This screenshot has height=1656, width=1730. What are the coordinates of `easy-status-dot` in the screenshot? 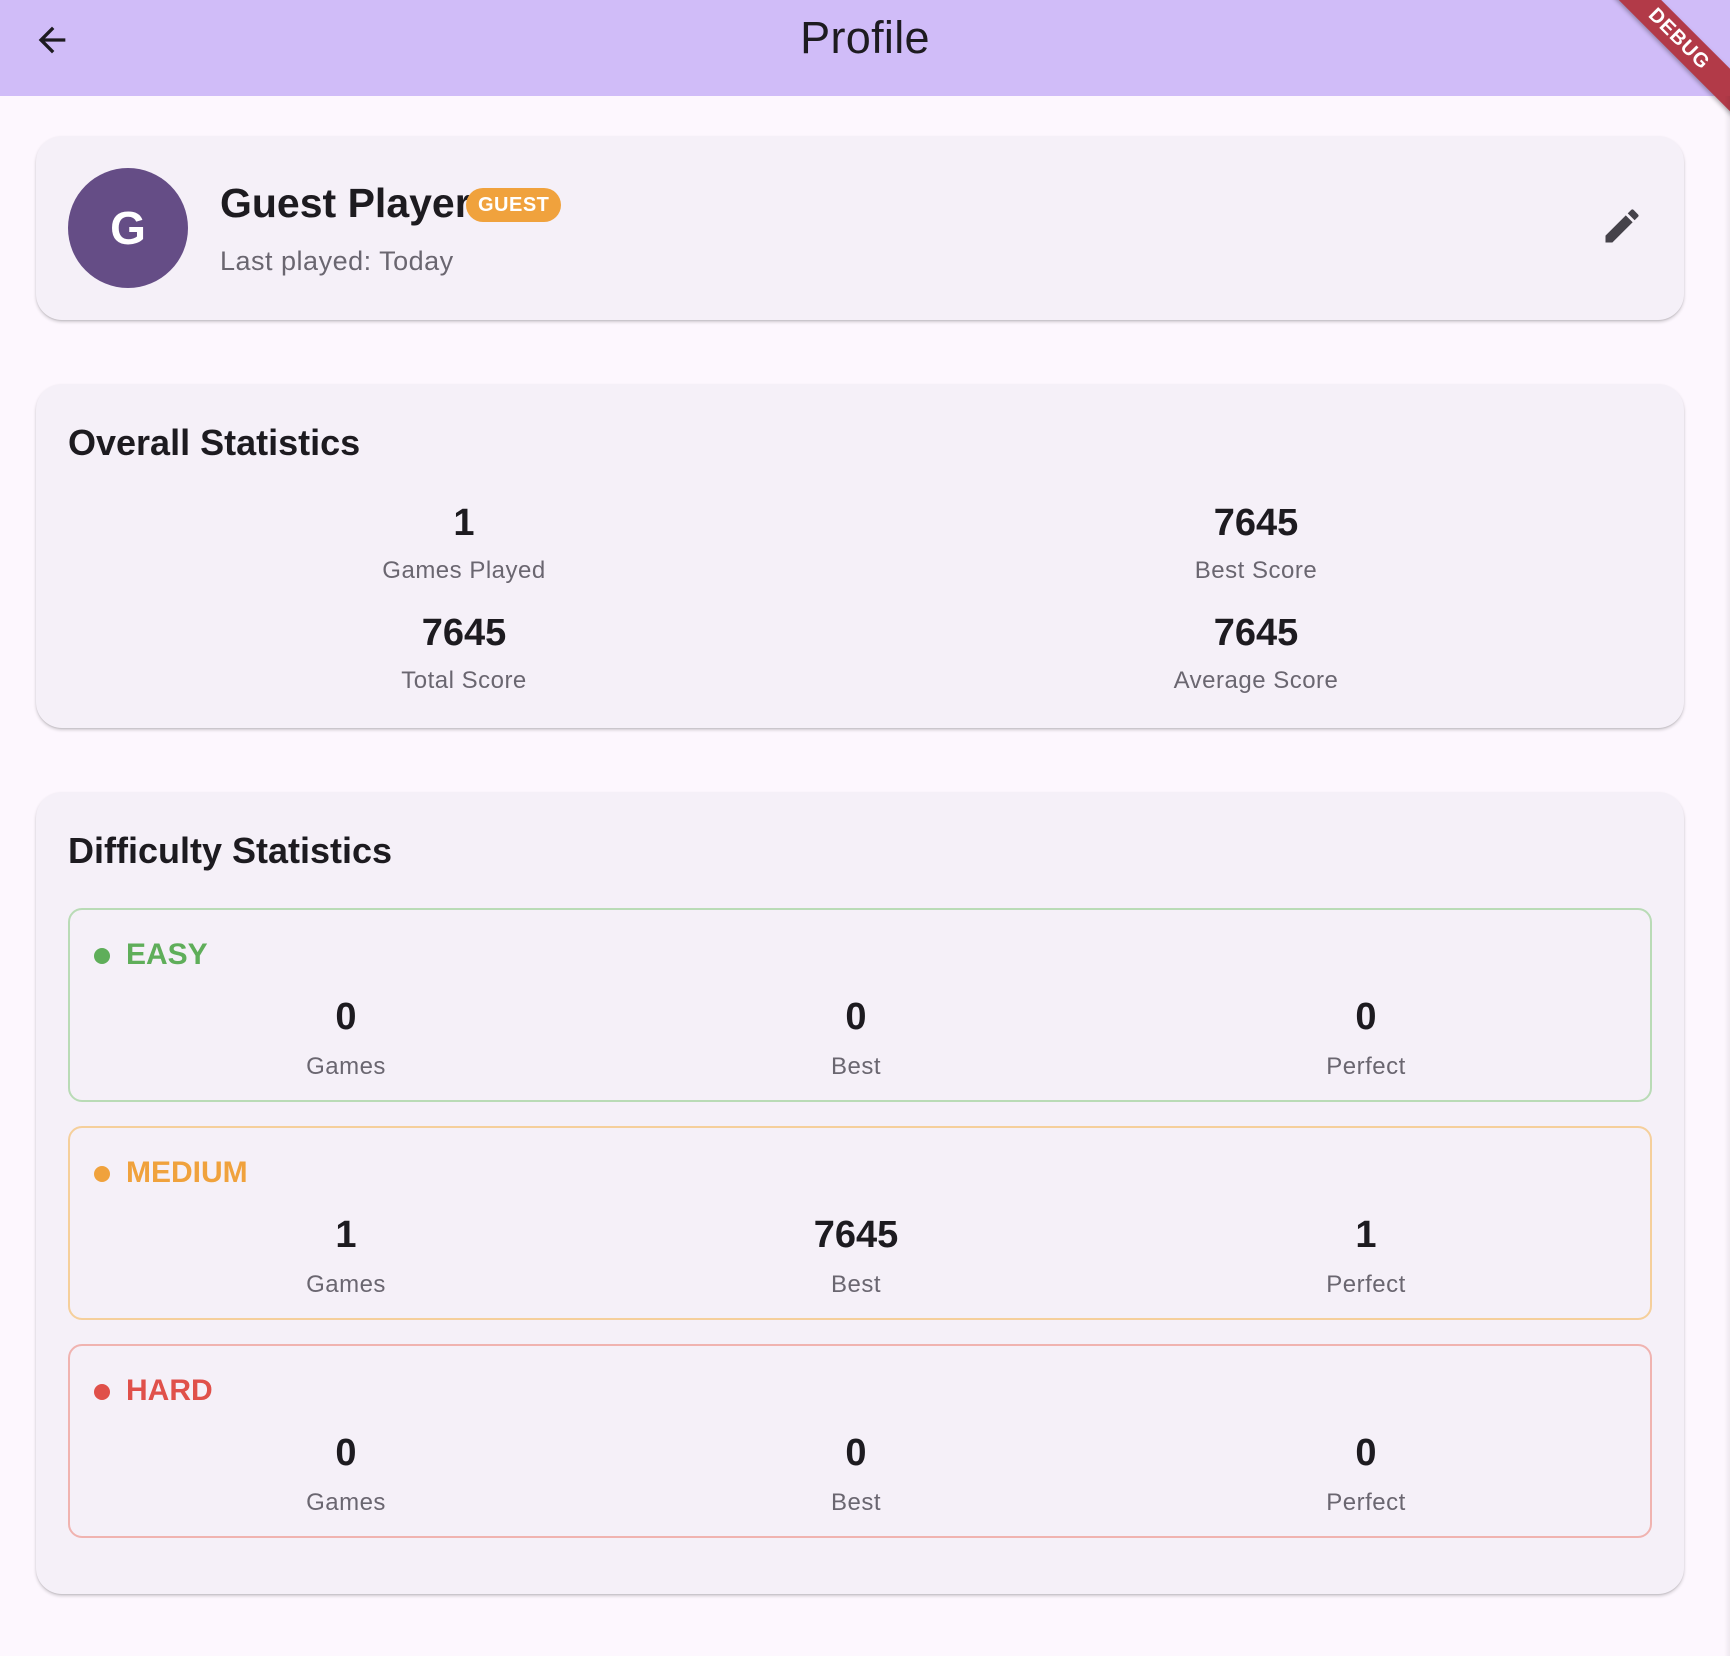 It's located at (102, 956).